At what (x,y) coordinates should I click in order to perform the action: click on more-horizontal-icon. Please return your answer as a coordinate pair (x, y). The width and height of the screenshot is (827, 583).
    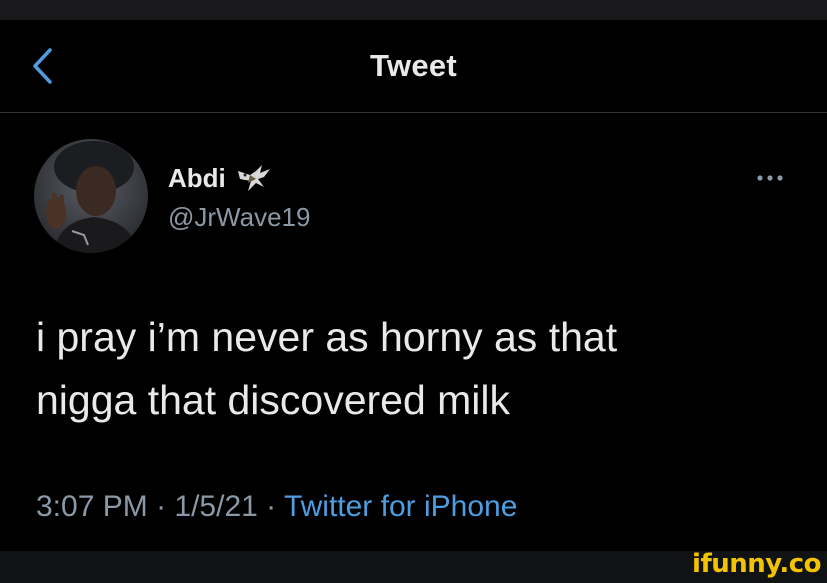
    Looking at the image, I should click on (770, 178).